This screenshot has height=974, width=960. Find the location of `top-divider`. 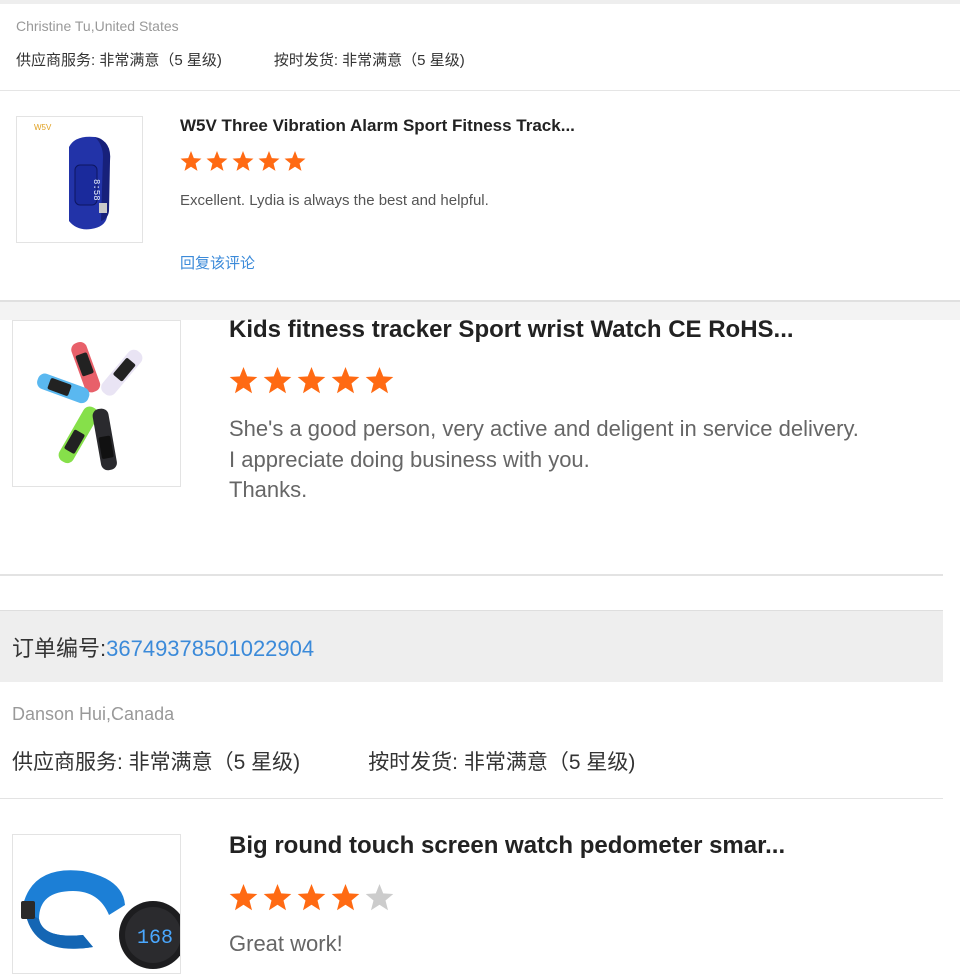

top-divider is located at coordinates (480, 2).